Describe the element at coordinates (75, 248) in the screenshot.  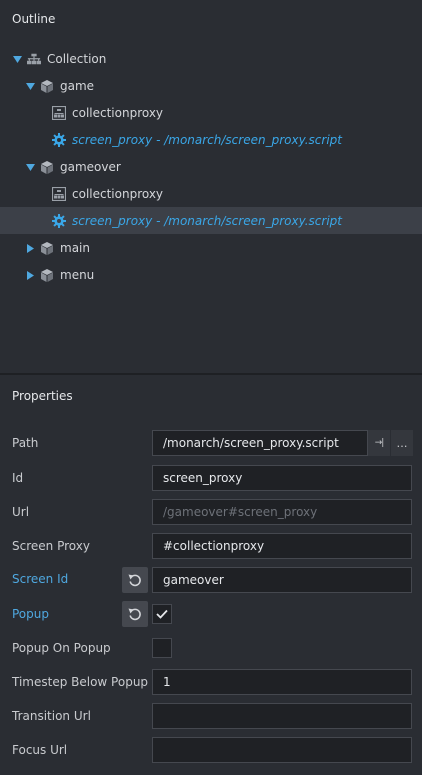
I see `tree-item-label: main` at that location.